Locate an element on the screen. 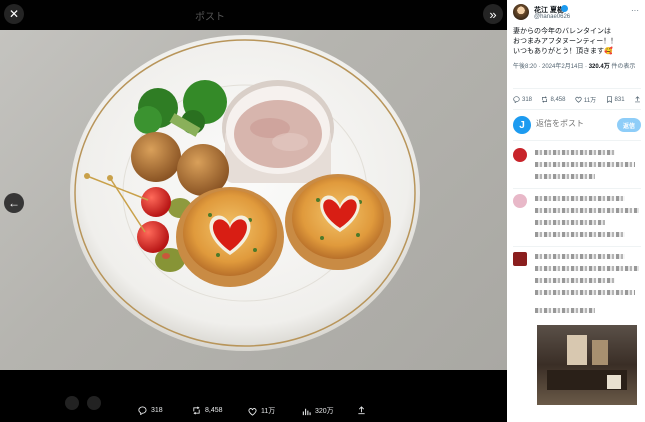 This screenshot has height=422, width=645. reply-composer: J 返信 is located at coordinates (577, 126).